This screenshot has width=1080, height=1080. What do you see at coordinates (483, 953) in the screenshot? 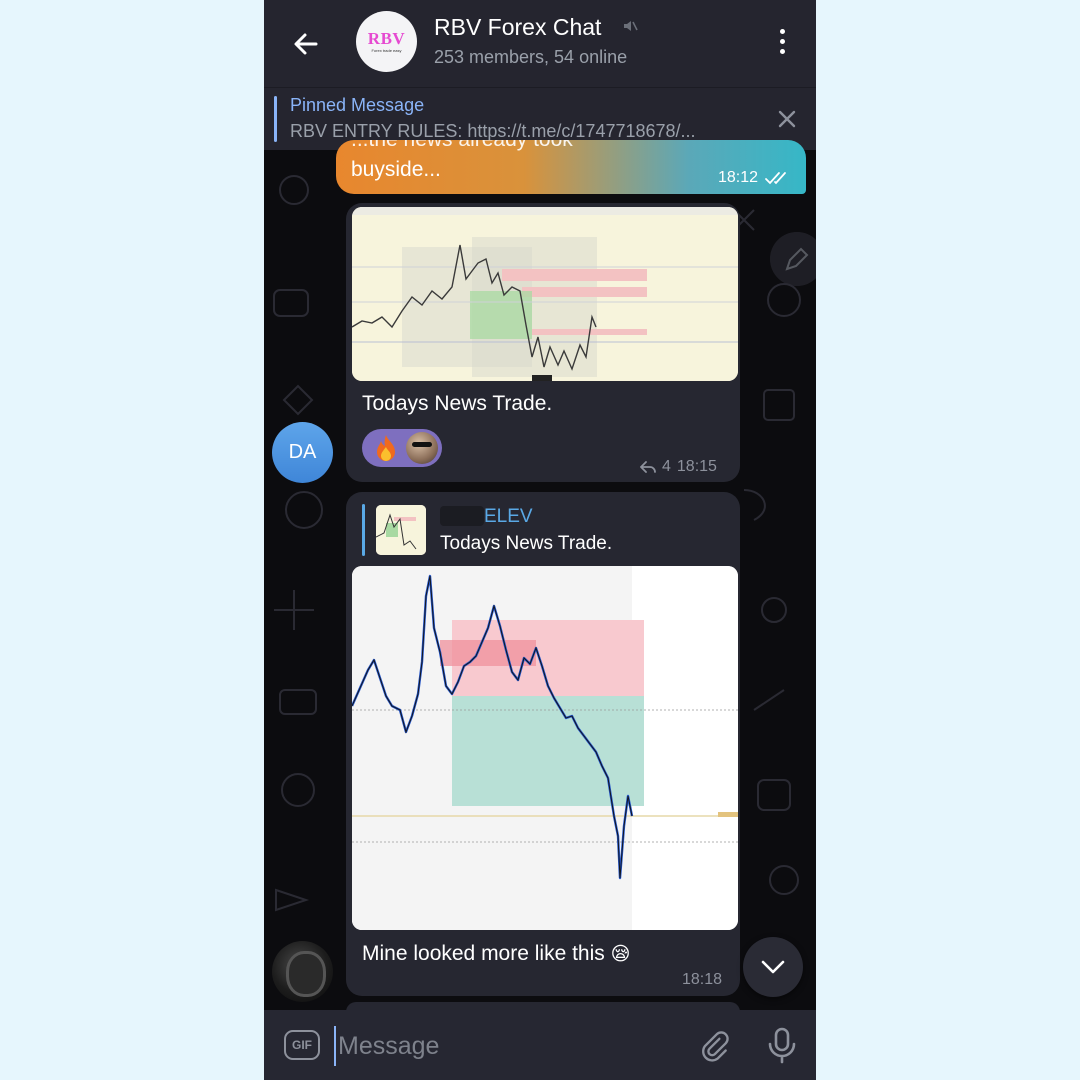
I see `caption-text: Mine looked more like this` at bounding box center [483, 953].